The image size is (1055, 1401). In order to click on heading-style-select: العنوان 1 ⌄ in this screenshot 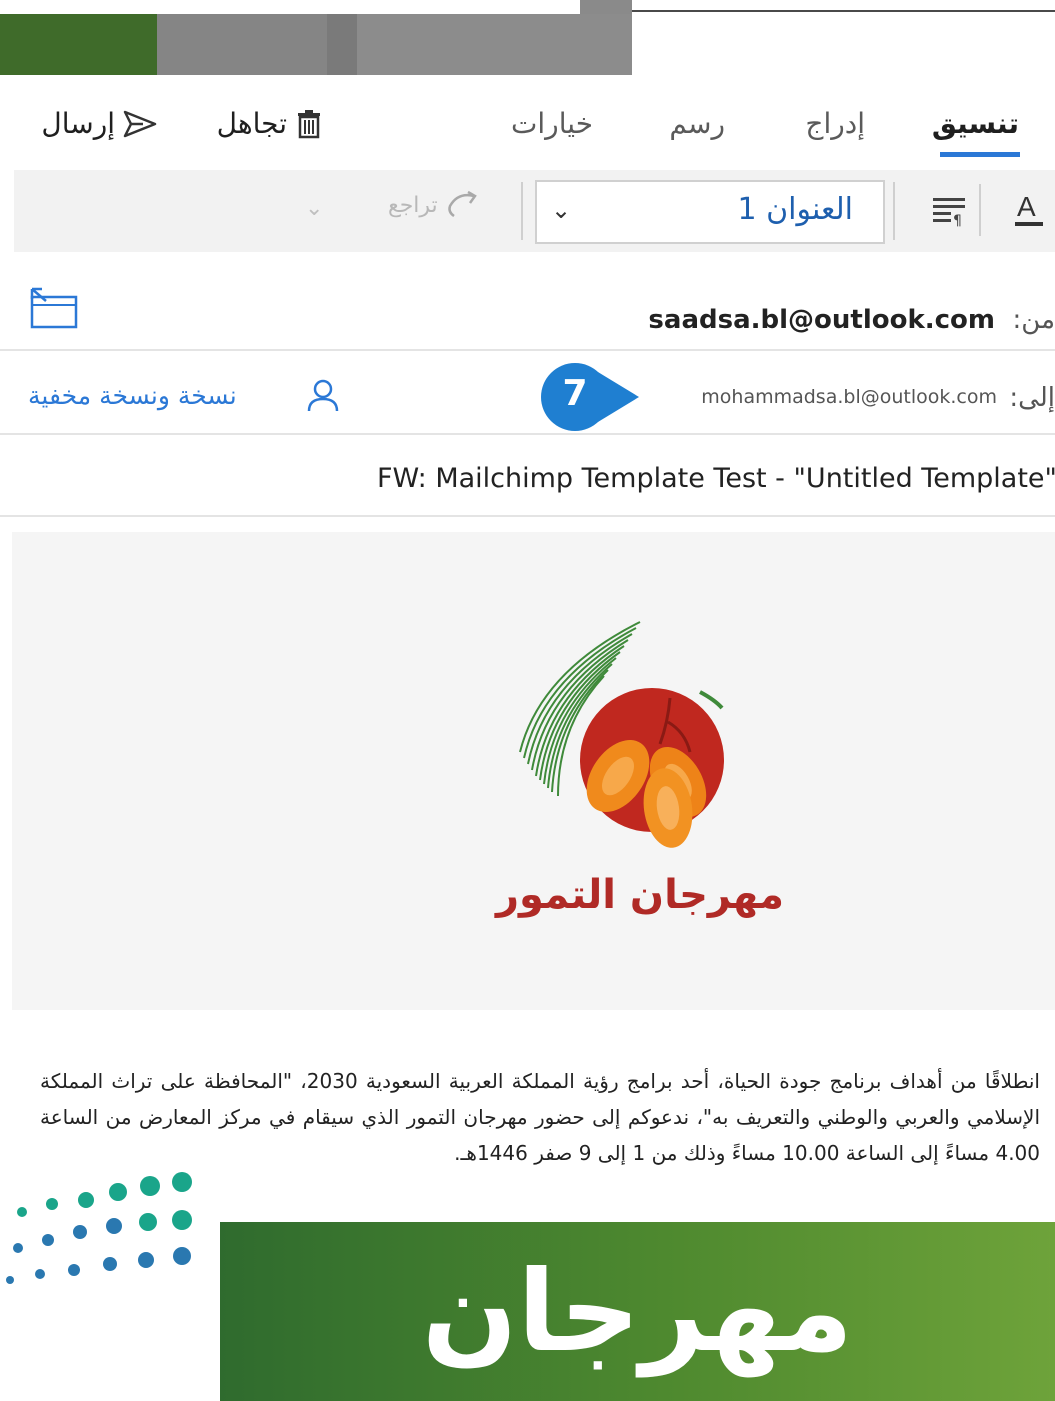, I will do `click(710, 212)`.